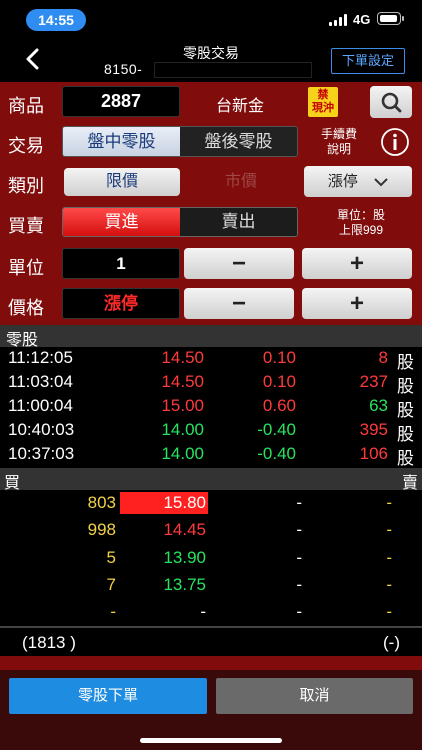  What do you see at coordinates (211, 740) in the screenshot?
I see `home-indicator` at bounding box center [211, 740].